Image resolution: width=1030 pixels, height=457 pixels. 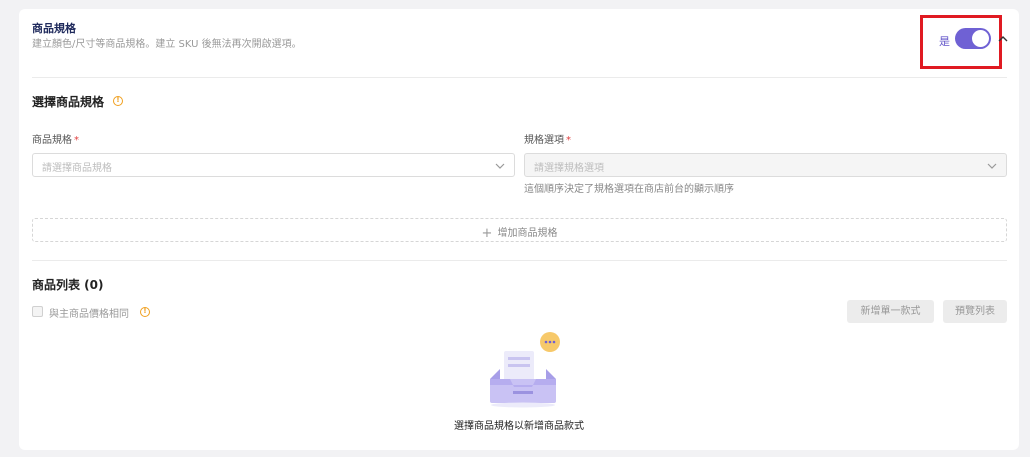 What do you see at coordinates (980, 38) in the screenshot?
I see `toggle-knob` at bounding box center [980, 38].